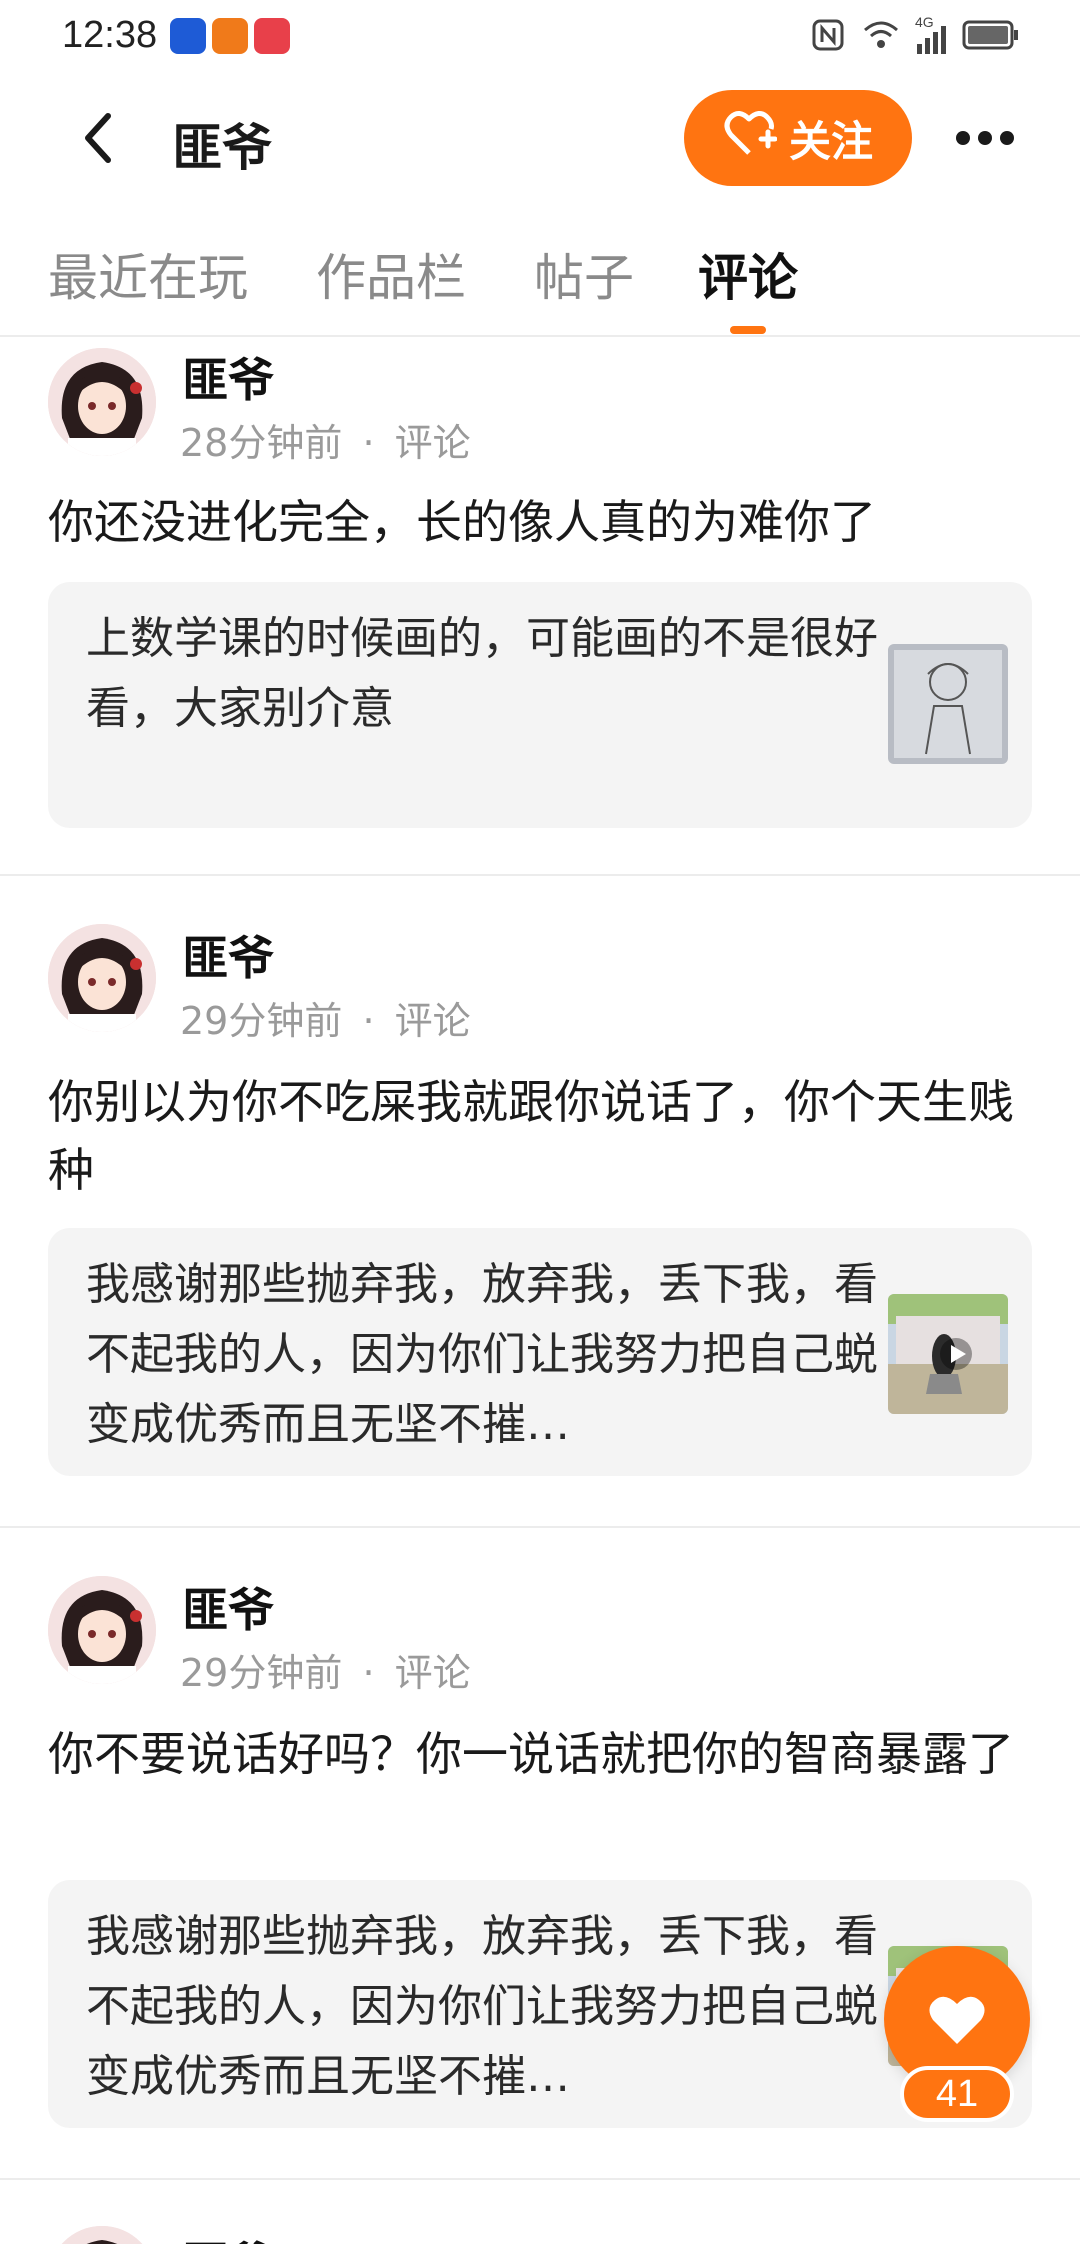 The height and width of the screenshot is (2244, 1080). I want to click on profile-header: 匪爷 关注, so click(540, 140).